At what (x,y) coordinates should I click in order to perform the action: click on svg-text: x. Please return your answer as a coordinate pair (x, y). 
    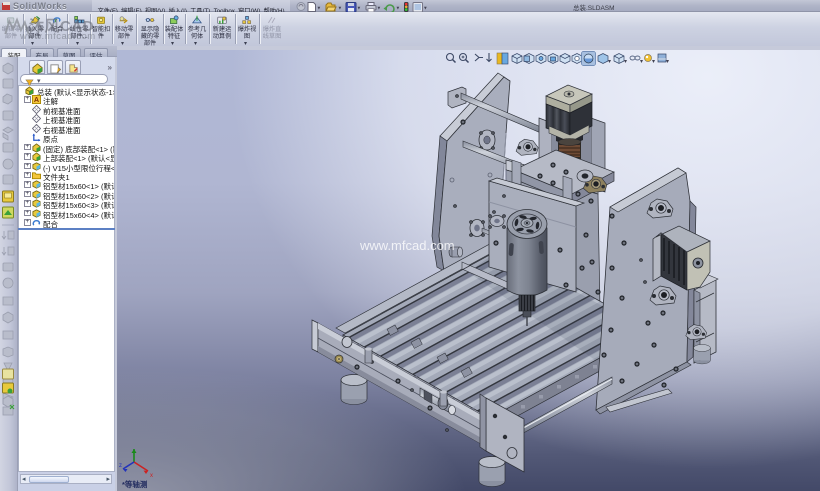
    Looking at the image, I should click on (151, 476).